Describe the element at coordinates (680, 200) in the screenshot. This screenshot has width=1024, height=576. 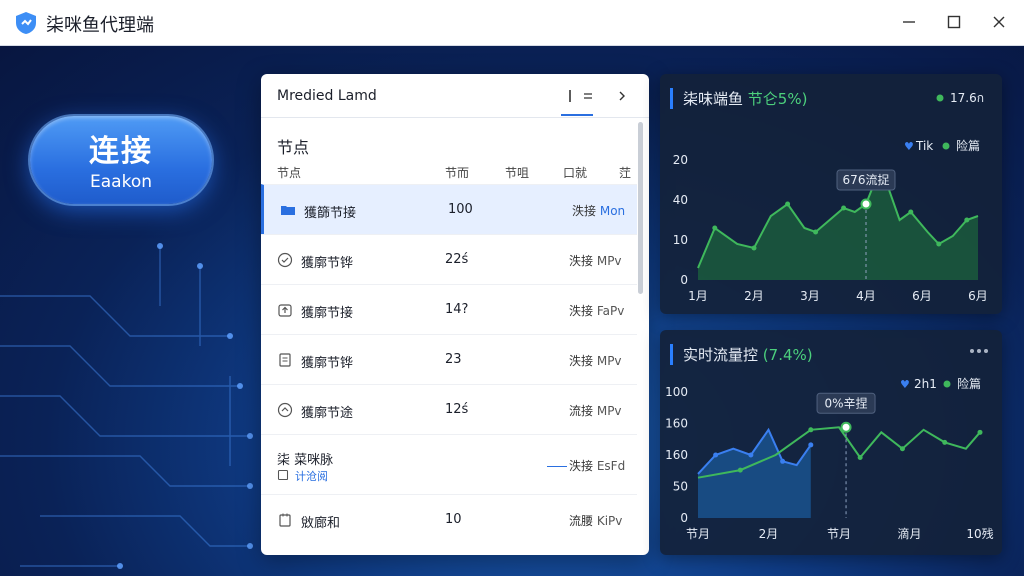
I see `y-tick-label: 40` at that location.